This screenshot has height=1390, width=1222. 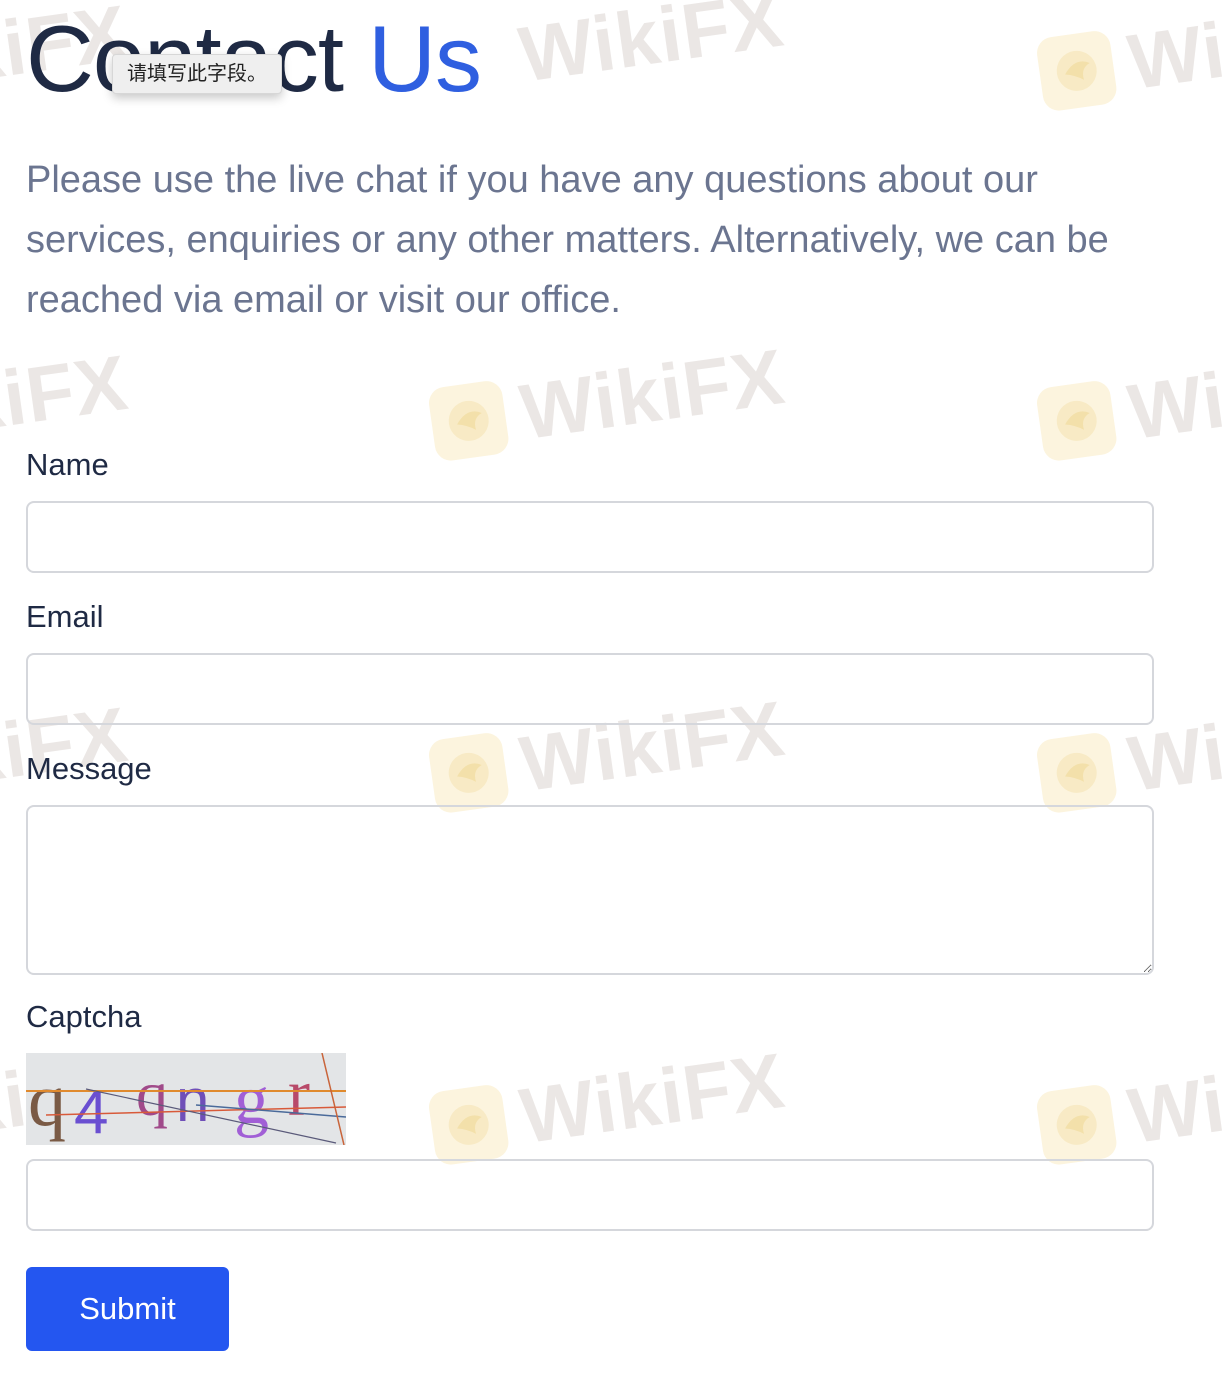 I want to click on svg-text: 4, so click(x=91, y=1111).